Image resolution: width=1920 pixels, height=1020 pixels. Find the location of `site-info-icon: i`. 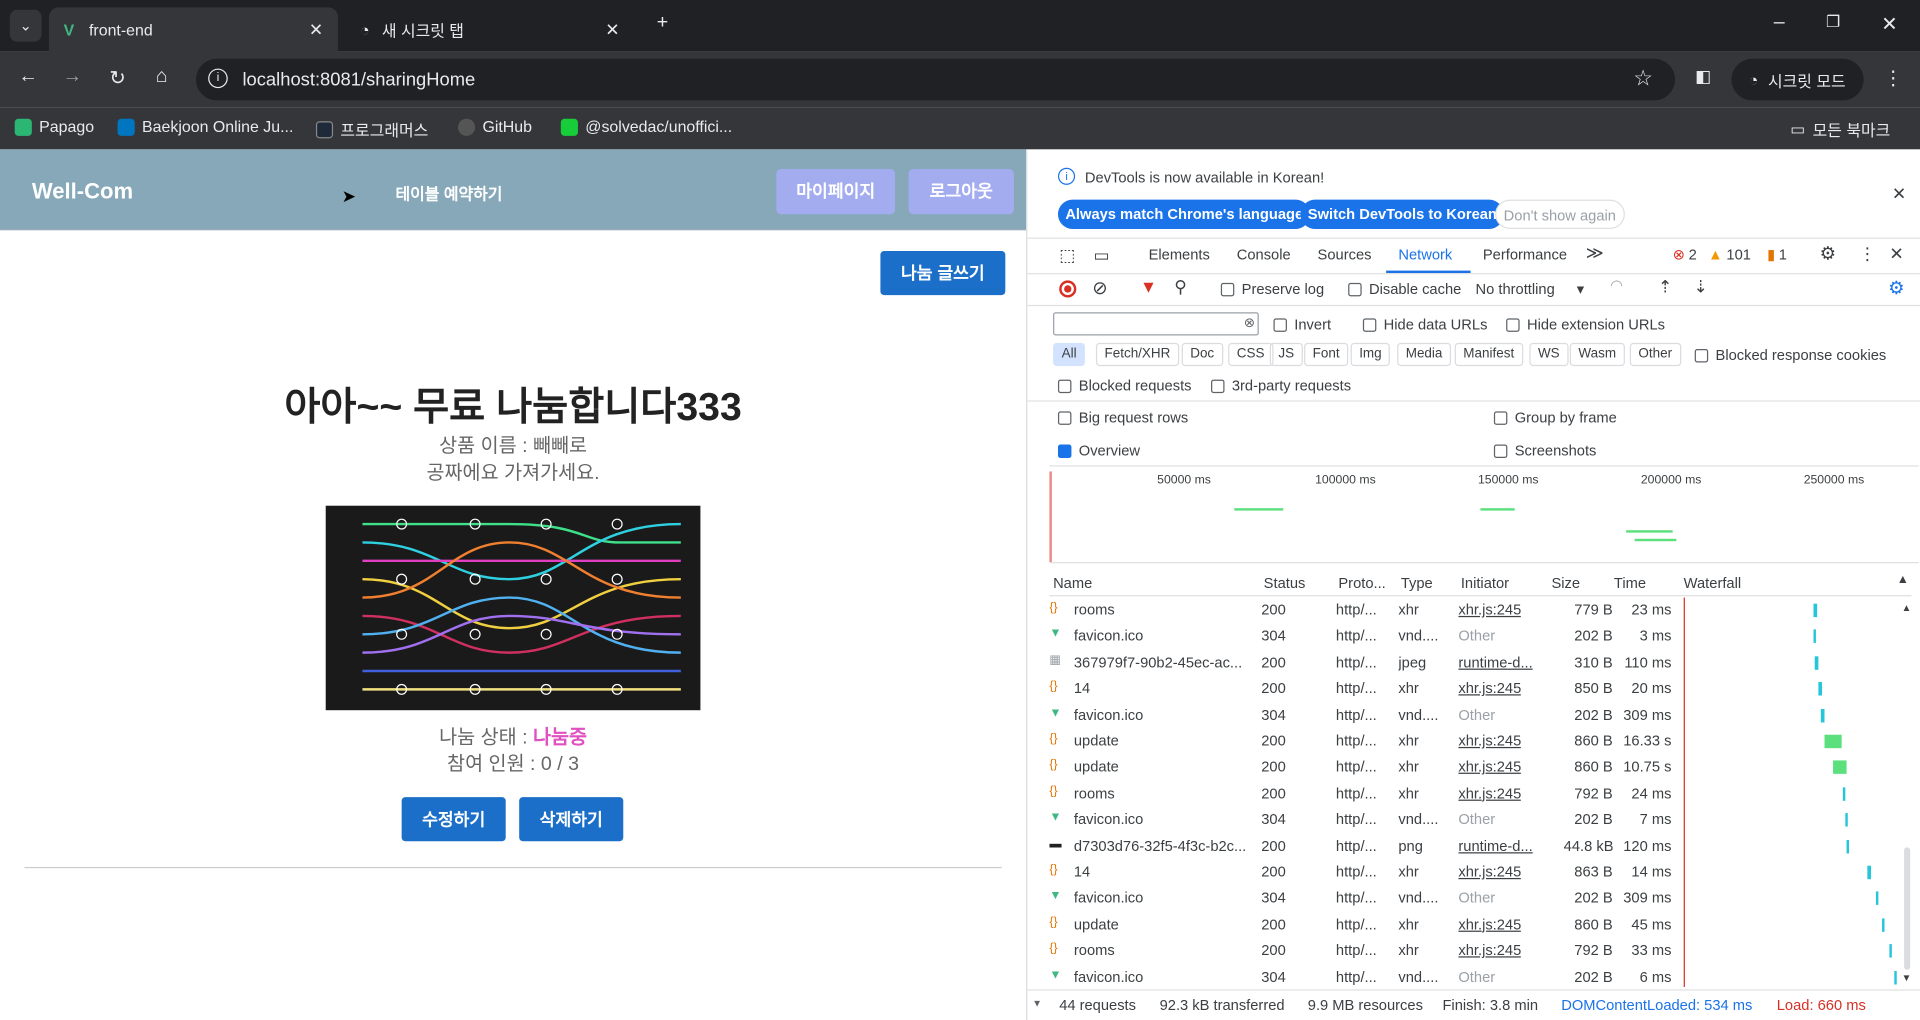

site-info-icon: i is located at coordinates (218, 78).